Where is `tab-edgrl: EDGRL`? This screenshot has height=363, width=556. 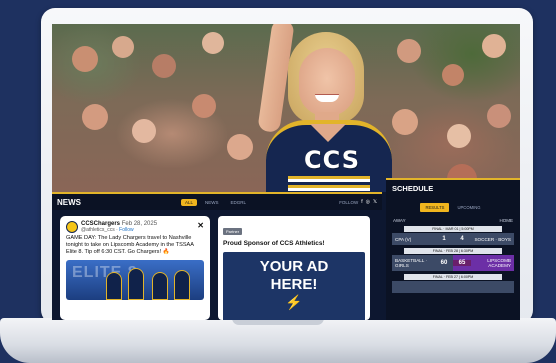
tab-edgrl: EDGRL is located at coordinates (239, 202).